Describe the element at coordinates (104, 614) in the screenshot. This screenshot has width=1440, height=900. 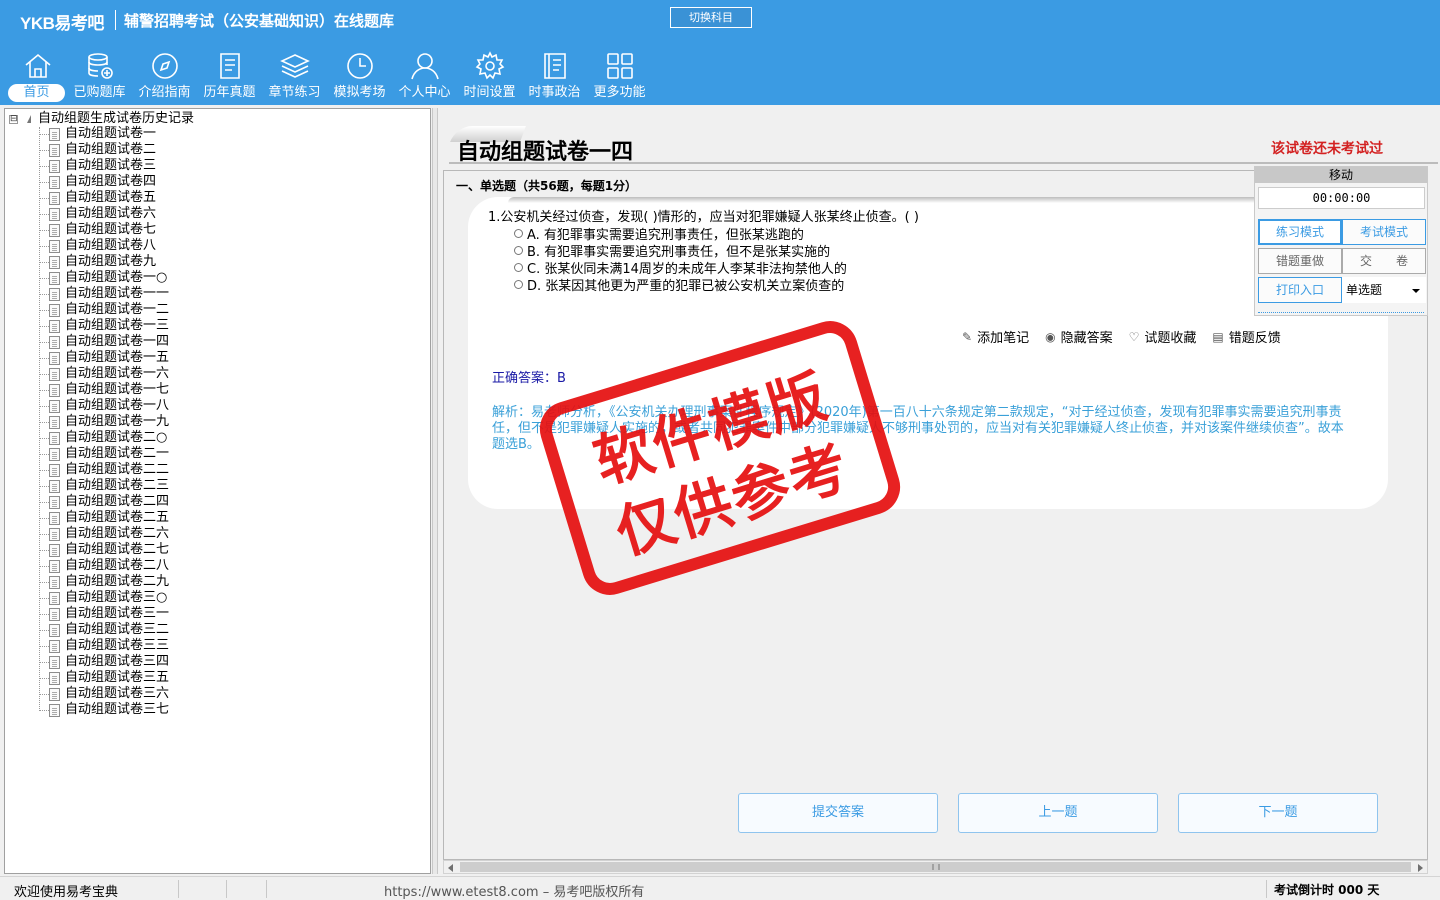
I see `tree-item: 自动组题试卷三一` at that location.